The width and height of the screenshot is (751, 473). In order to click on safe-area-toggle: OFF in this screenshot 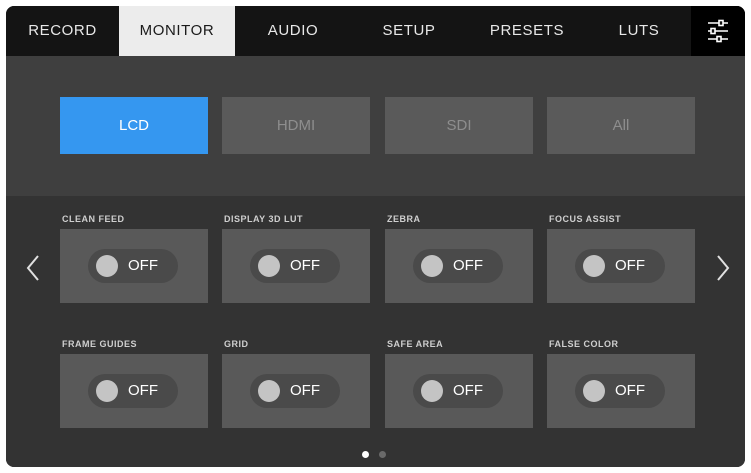, I will do `click(459, 391)`.